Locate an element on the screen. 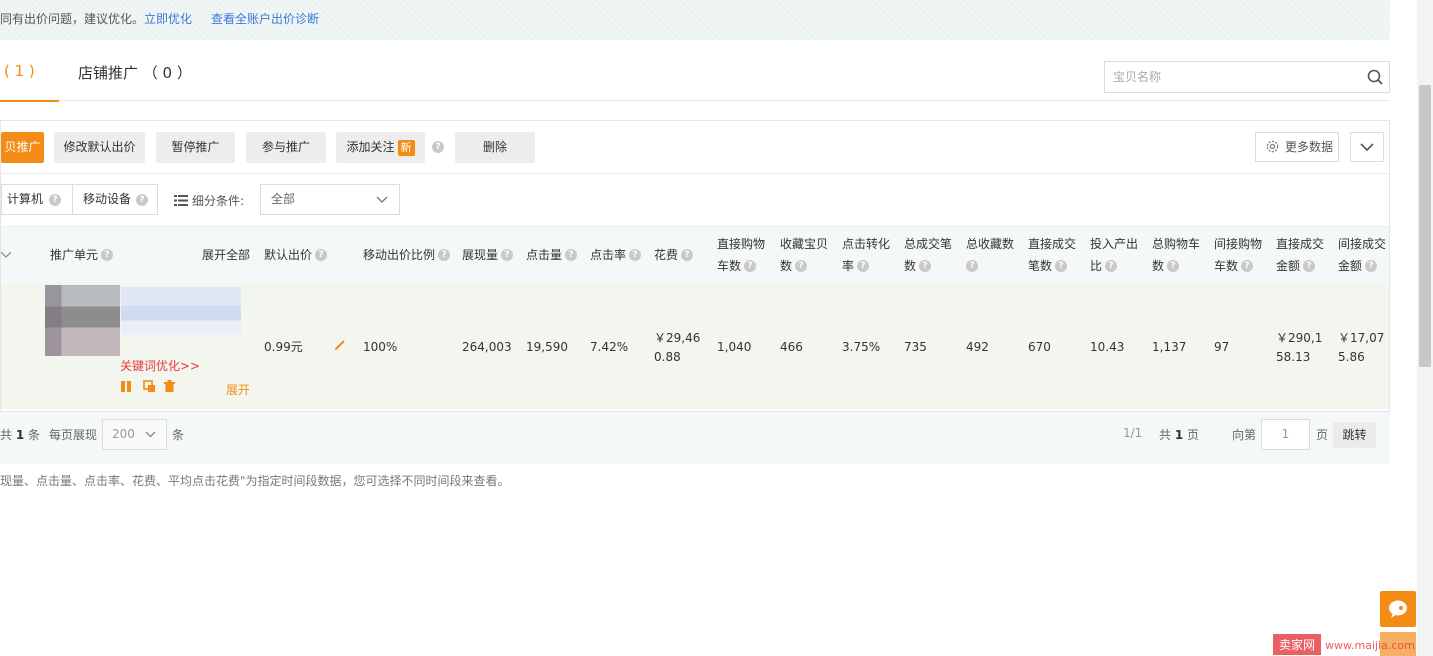 The height and width of the screenshot is (656, 1433). filter-row: 计算机 ? 移动设备 ? 细分条件: 全部 is located at coordinates (695, 200).